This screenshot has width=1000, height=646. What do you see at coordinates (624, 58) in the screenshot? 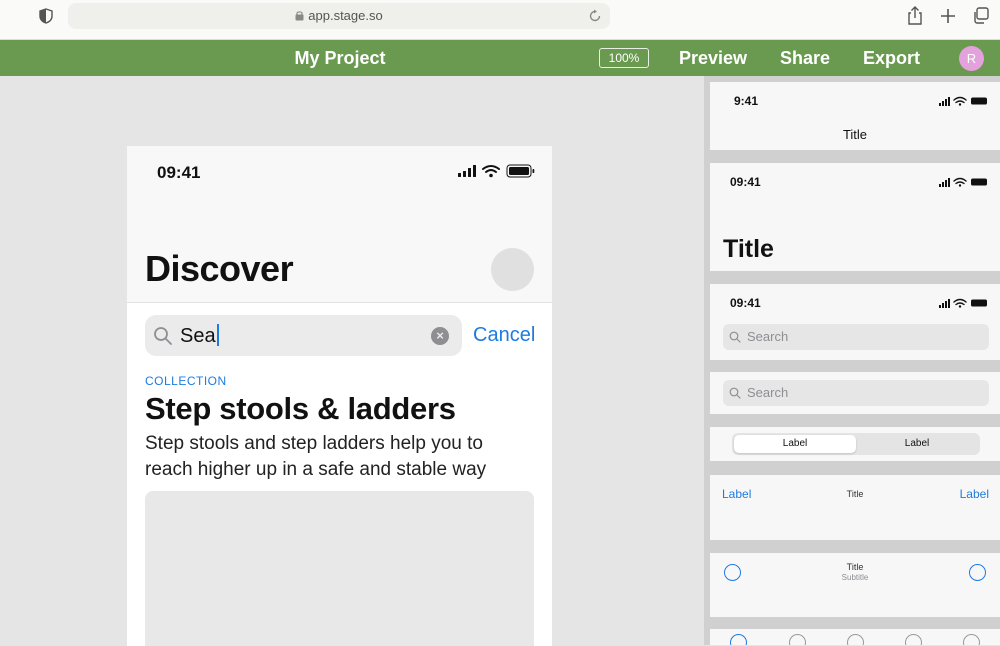
I see `zoom-level: 100%` at bounding box center [624, 58].